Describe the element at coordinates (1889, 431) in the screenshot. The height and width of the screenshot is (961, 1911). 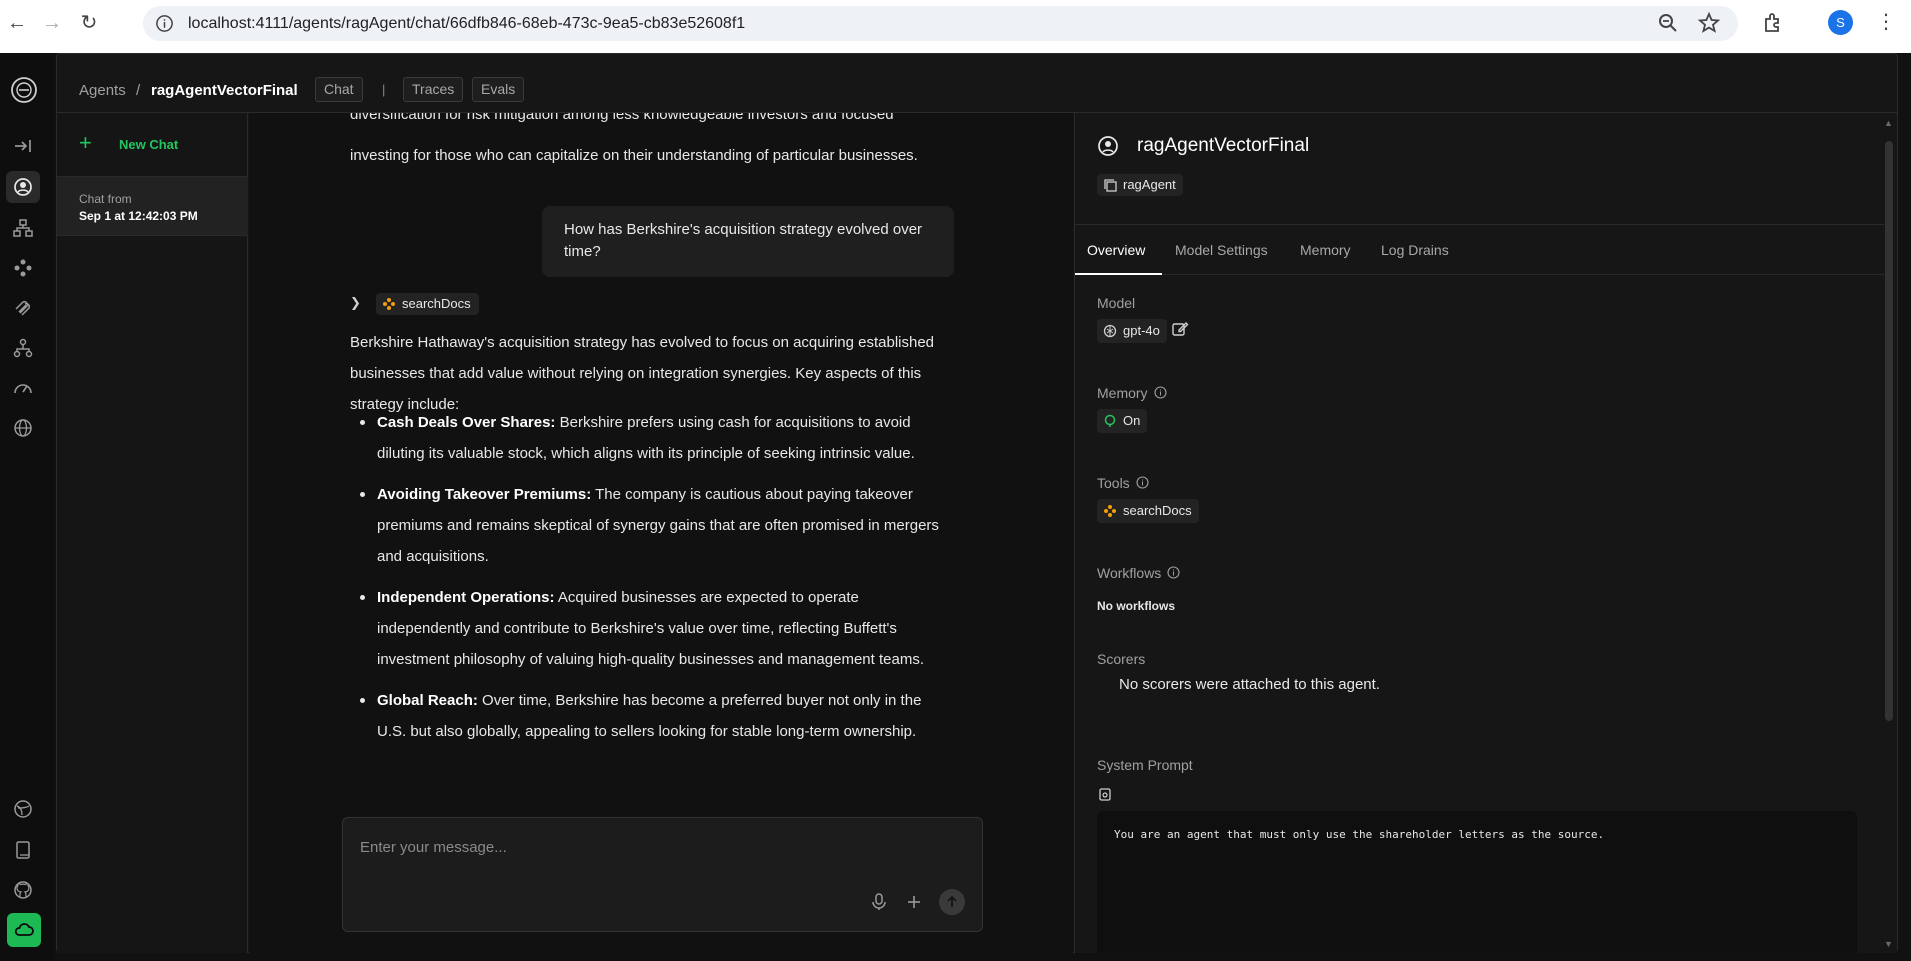
I see `panel-scrollbar-thumb` at that location.